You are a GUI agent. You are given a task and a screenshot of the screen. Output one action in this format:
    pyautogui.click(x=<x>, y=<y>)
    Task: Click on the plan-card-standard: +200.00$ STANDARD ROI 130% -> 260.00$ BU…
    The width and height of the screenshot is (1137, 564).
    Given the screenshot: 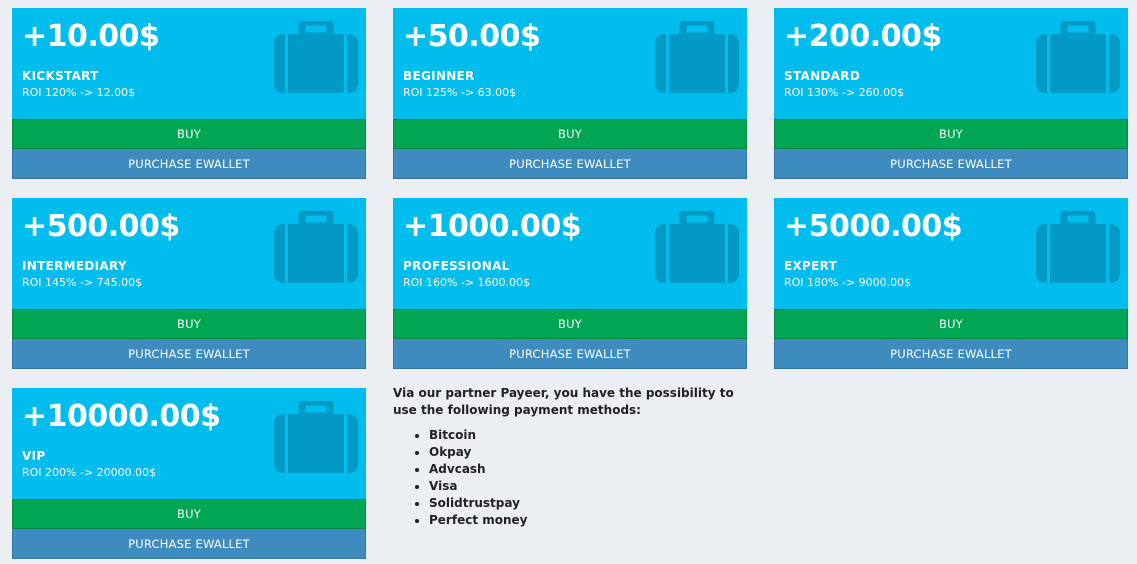 What is the action you would take?
    pyautogui.click(x=951, y=93)
    